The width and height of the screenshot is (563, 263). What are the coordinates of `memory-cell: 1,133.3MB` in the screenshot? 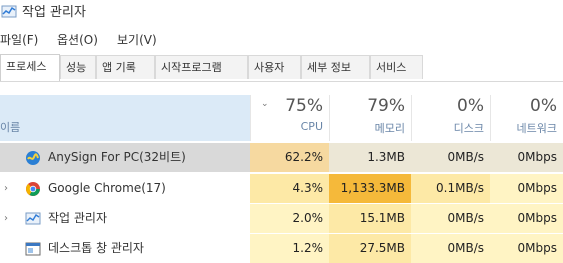 It's located at (370, 188).